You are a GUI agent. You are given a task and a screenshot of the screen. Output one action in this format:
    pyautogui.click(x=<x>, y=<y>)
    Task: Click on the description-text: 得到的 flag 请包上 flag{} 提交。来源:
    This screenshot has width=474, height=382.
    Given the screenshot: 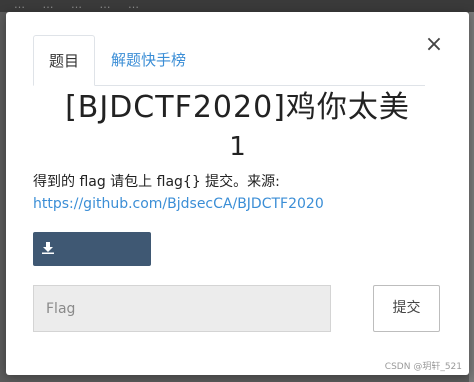 What is the action you would take?
    pyautogui.click(x=156, y=182)
    